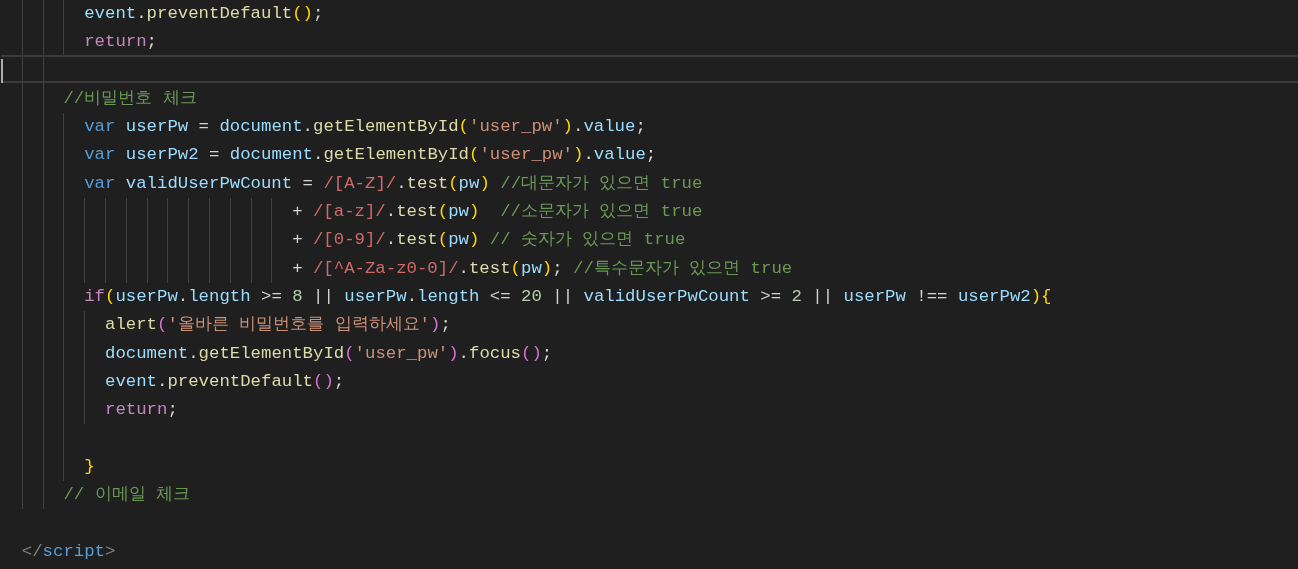  What do you see at coordinates (329, 353) in the screenshot?
I see `code-line: document.getElementById('user_pw').focus();` at bounding box center [329, 353].